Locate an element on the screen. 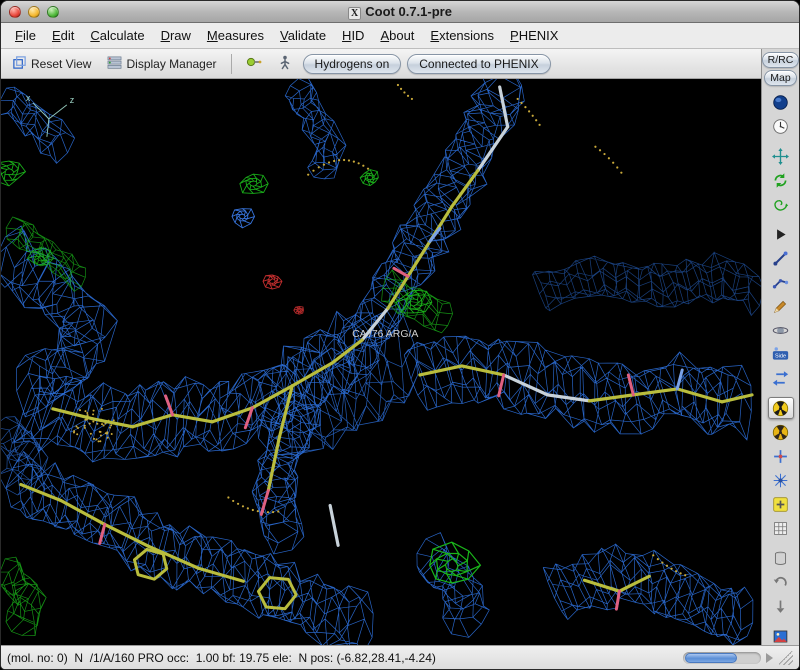 This screenshot has width=800, height=670. h-scrollbar is located at coordinates (722, 657).